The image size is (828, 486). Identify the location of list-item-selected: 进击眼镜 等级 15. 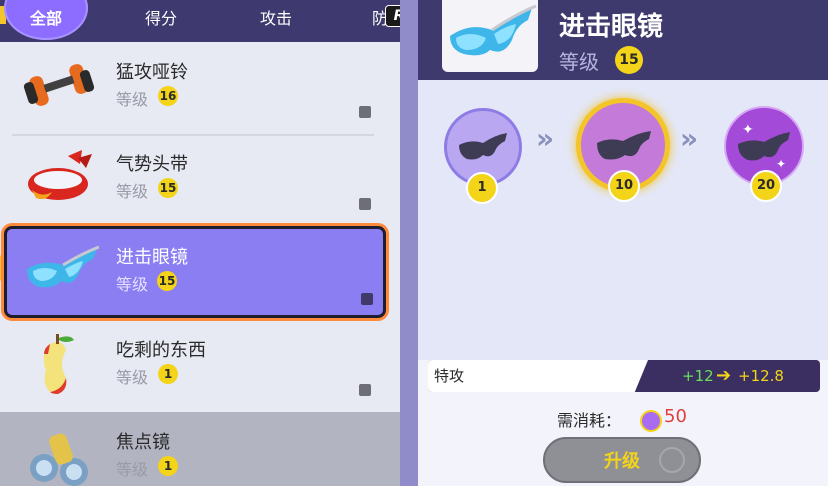
(195, 272).